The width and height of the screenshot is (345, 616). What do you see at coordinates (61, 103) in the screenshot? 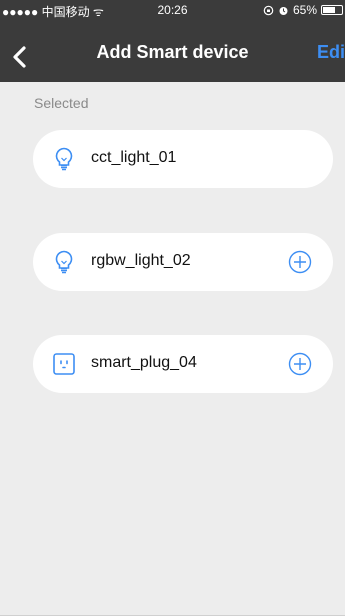
I see `selected-section-label: Selected` at bounding box center [61, 103].